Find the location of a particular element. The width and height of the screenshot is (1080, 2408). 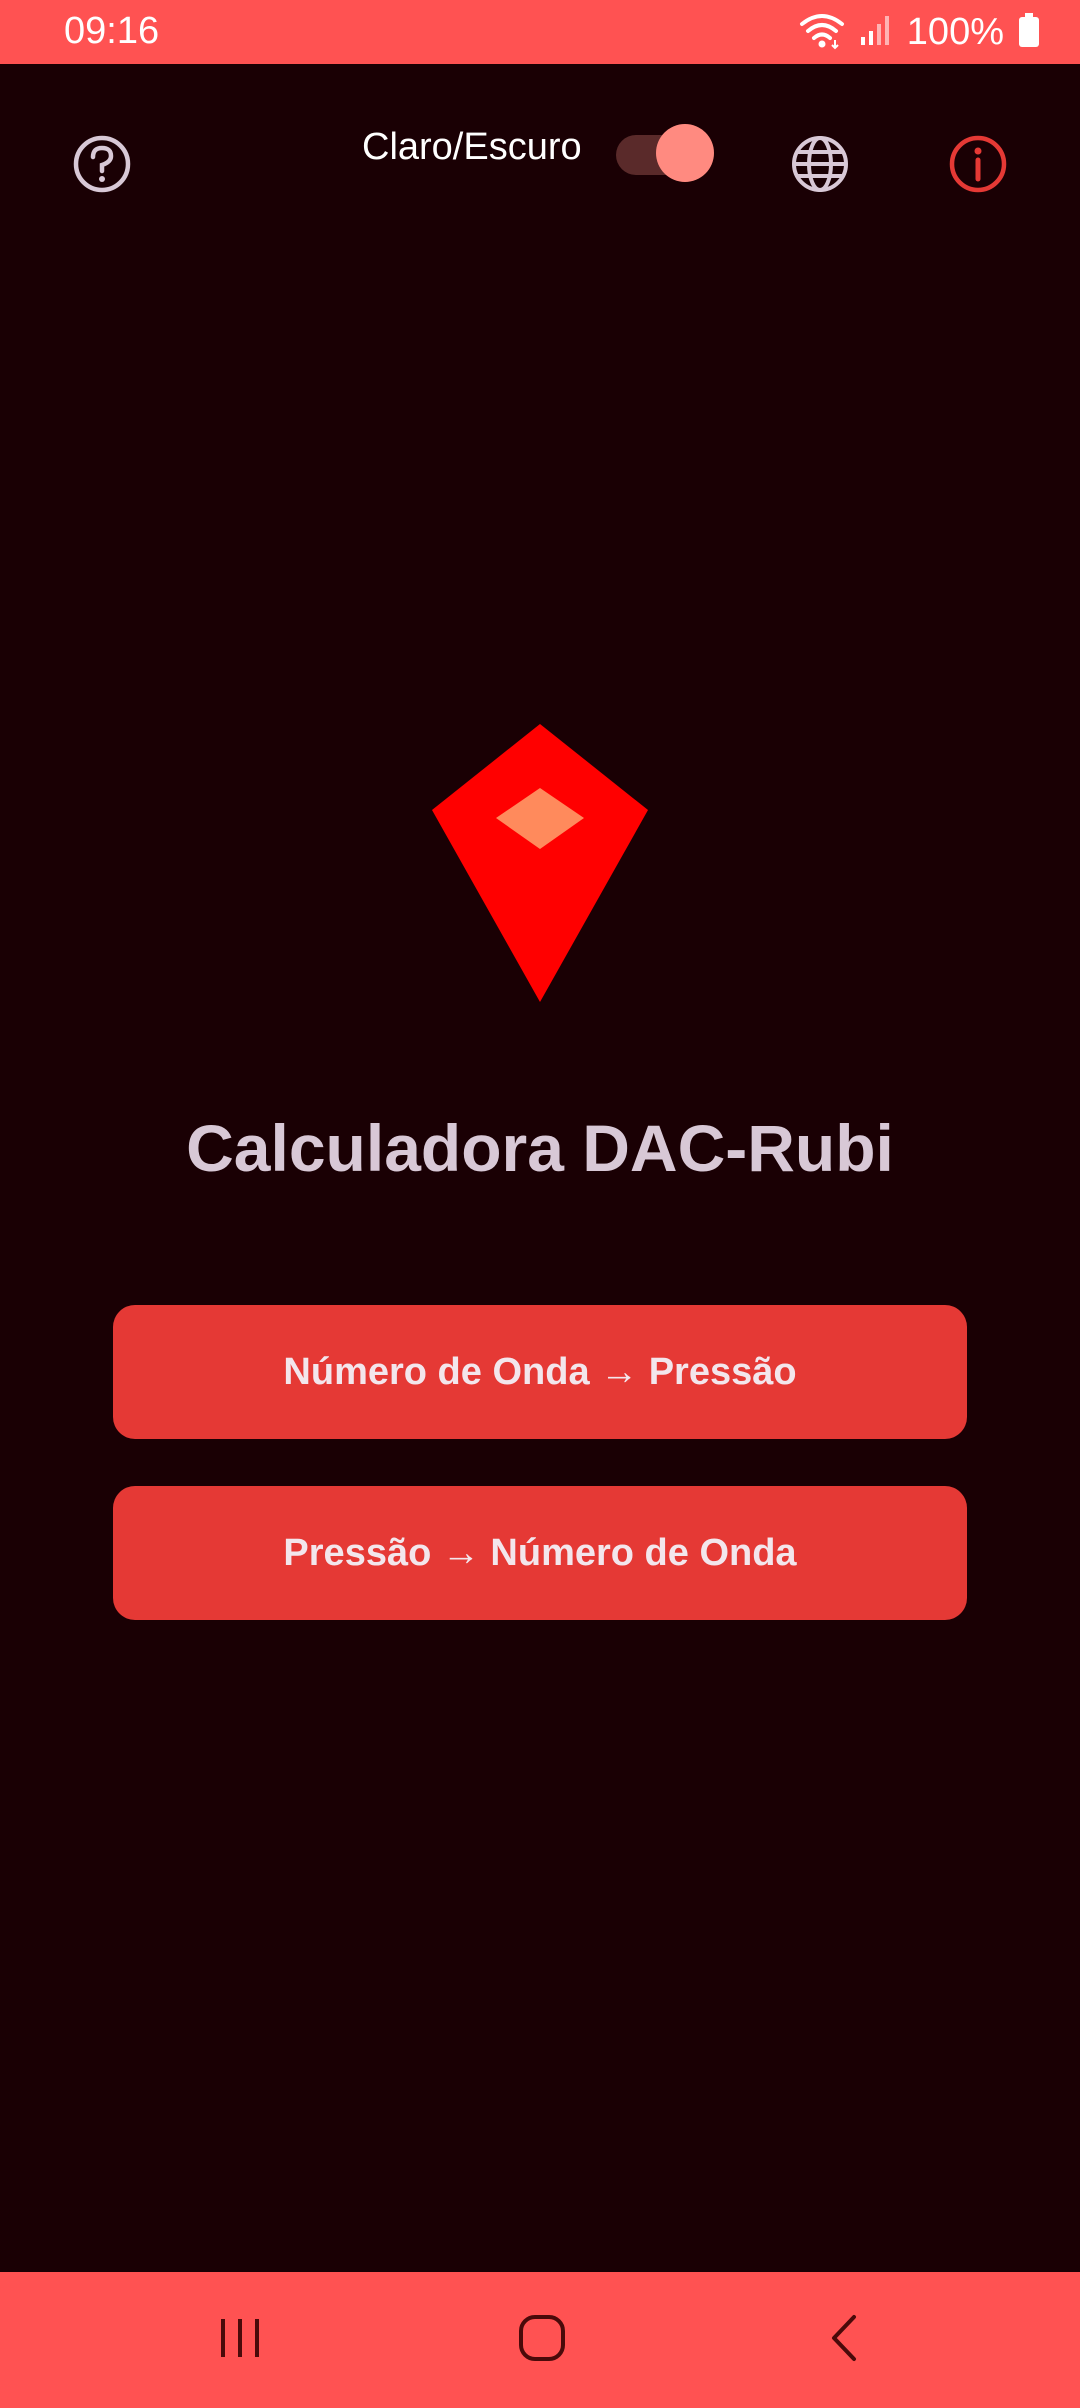

status-icons: 100% is located at coordinates (919, 32).